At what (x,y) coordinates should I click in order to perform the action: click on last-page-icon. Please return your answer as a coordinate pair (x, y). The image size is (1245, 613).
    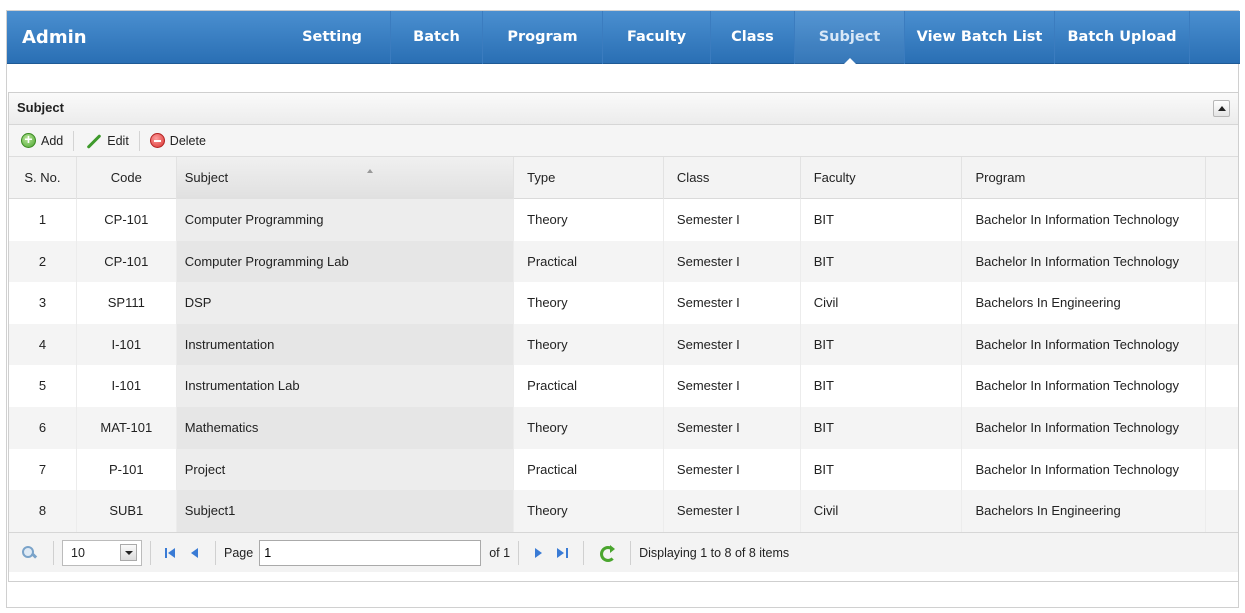
    Looking at the image, I should click on (563, 553).